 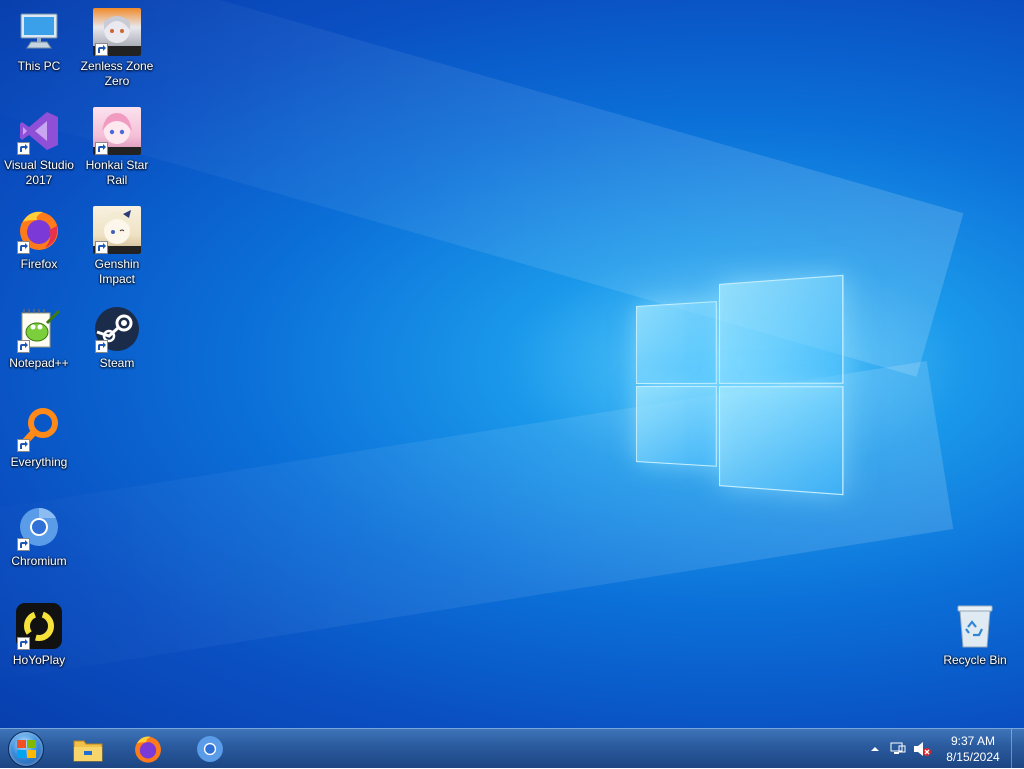 I want to click on desktop-icon-label: Visual Studio 2017, so click(x=39, y=173).